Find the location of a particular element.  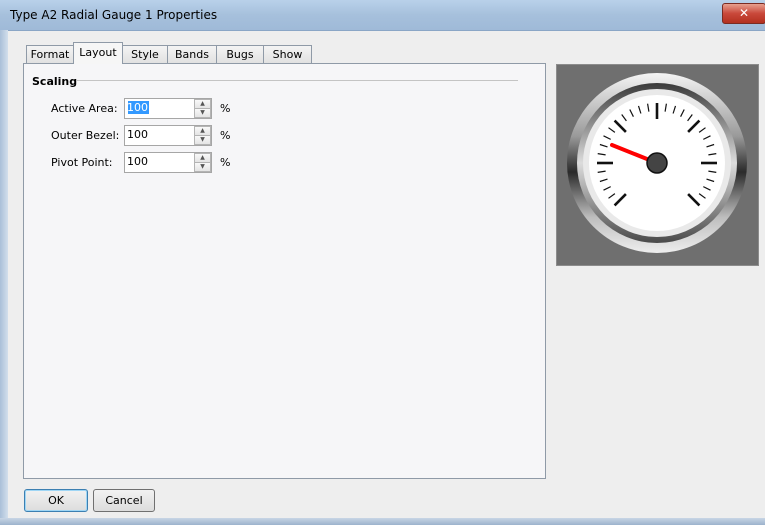

cancel-button-label: Cancel is located at coordinates (124, 500).